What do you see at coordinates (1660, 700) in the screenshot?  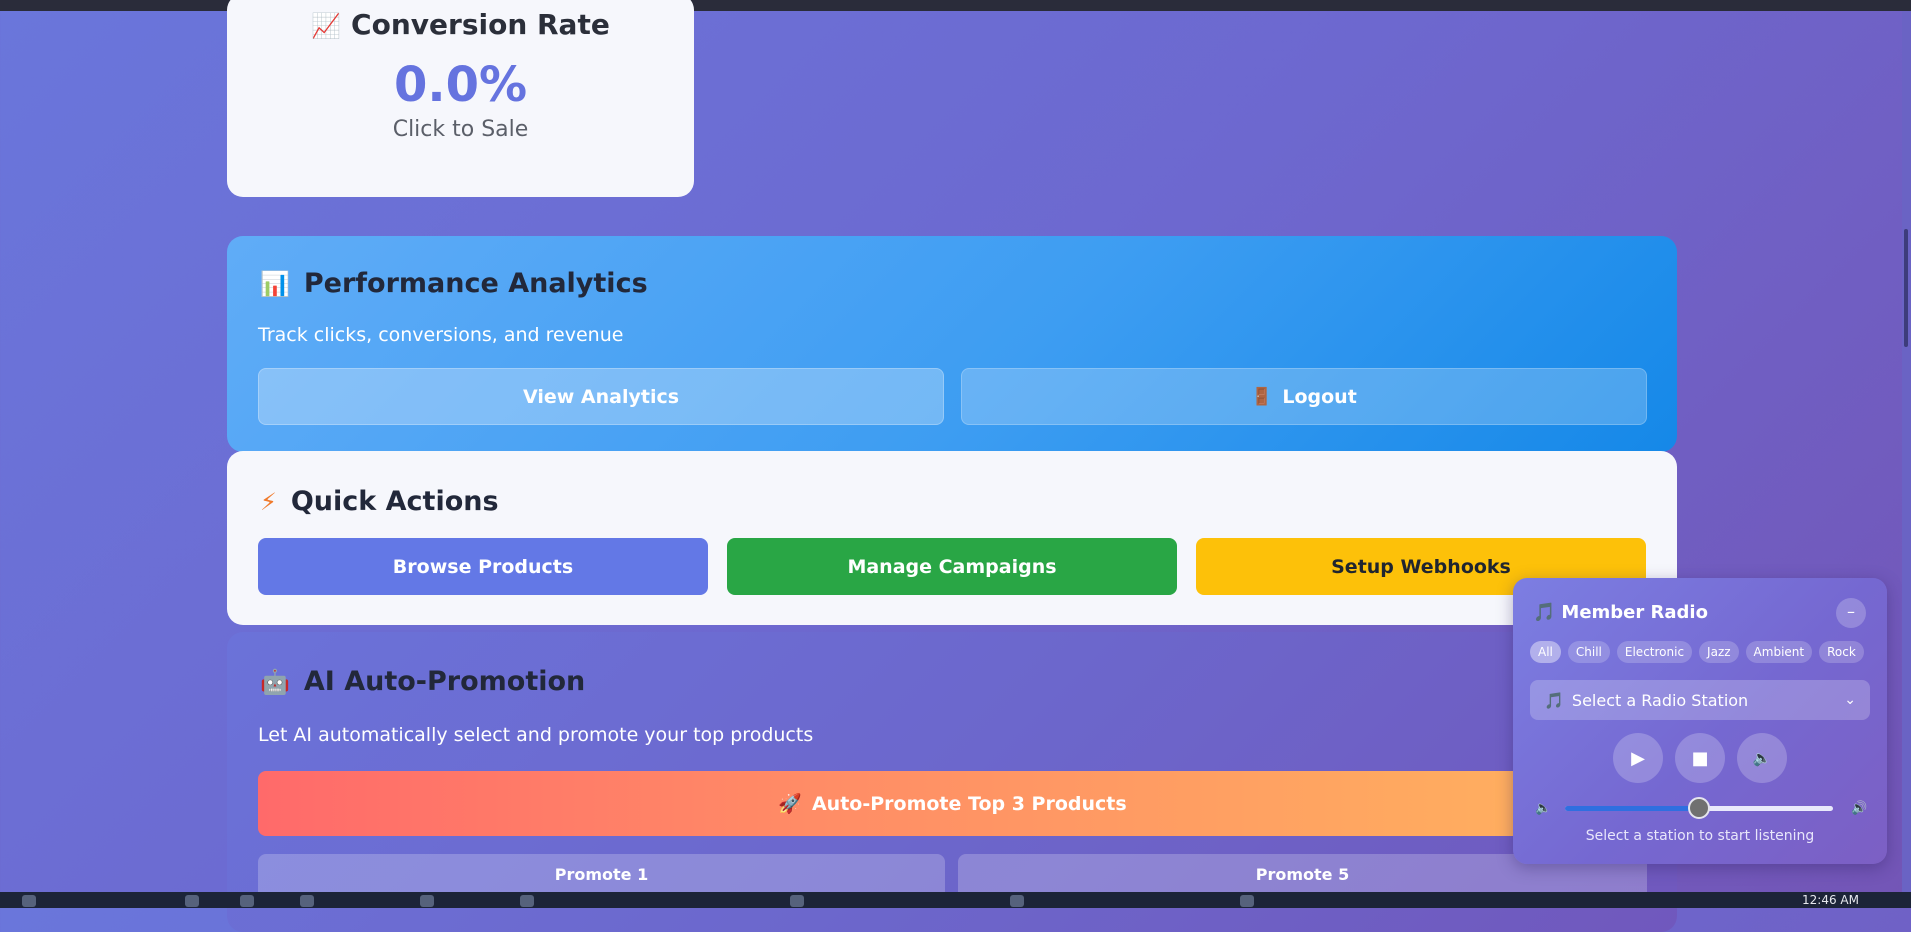 I see `radio-station-select-value: Select a Radio Station` at bounding box center [1660, 700].